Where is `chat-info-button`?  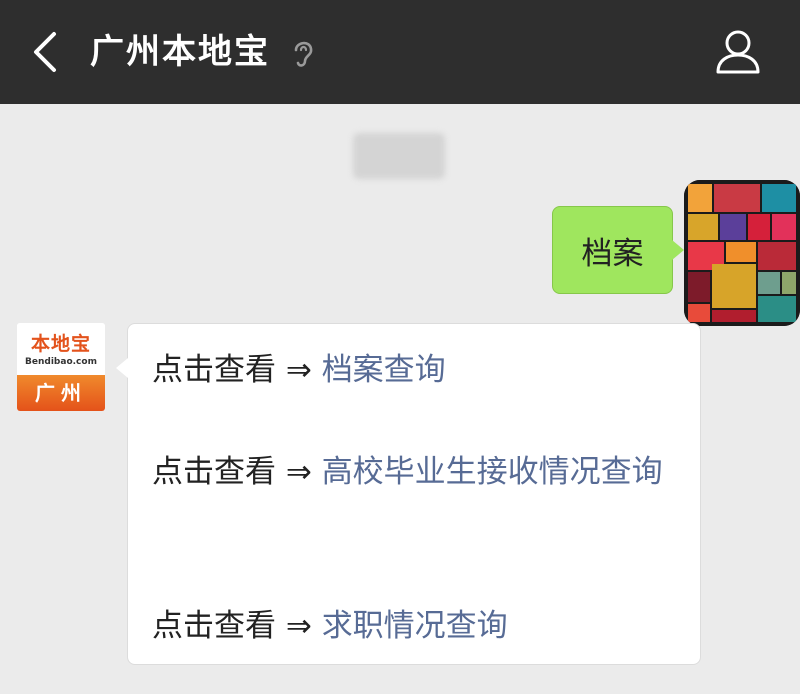 chat-info-button is located at coordinates (738, 52).